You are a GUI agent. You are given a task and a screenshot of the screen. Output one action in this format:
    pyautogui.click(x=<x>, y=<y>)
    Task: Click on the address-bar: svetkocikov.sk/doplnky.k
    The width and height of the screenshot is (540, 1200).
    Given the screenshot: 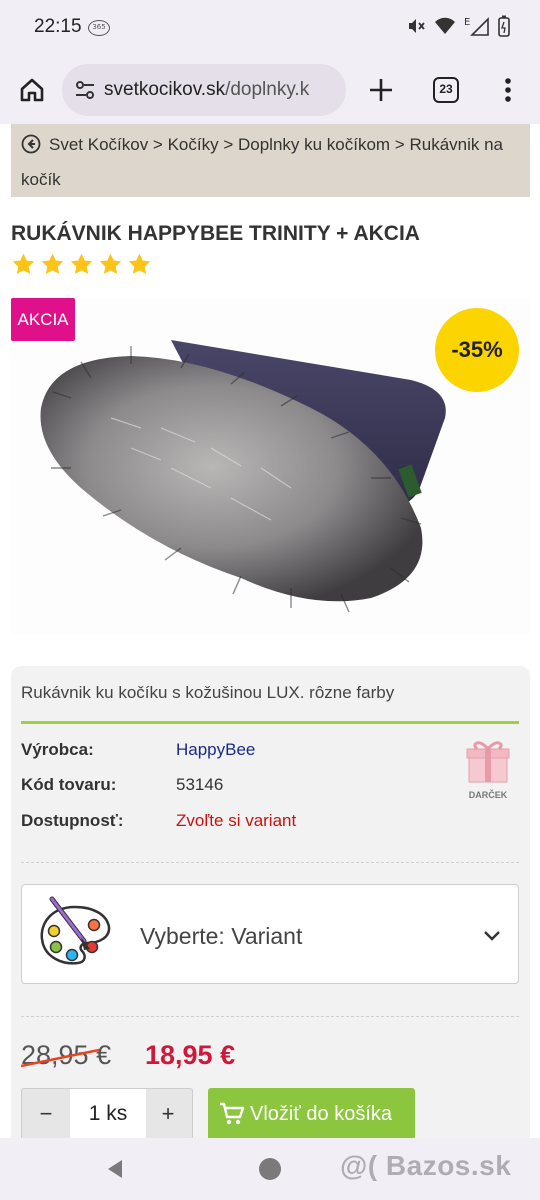 What is the action you would take?
    pyautogui.click(x=204, y=90)
    